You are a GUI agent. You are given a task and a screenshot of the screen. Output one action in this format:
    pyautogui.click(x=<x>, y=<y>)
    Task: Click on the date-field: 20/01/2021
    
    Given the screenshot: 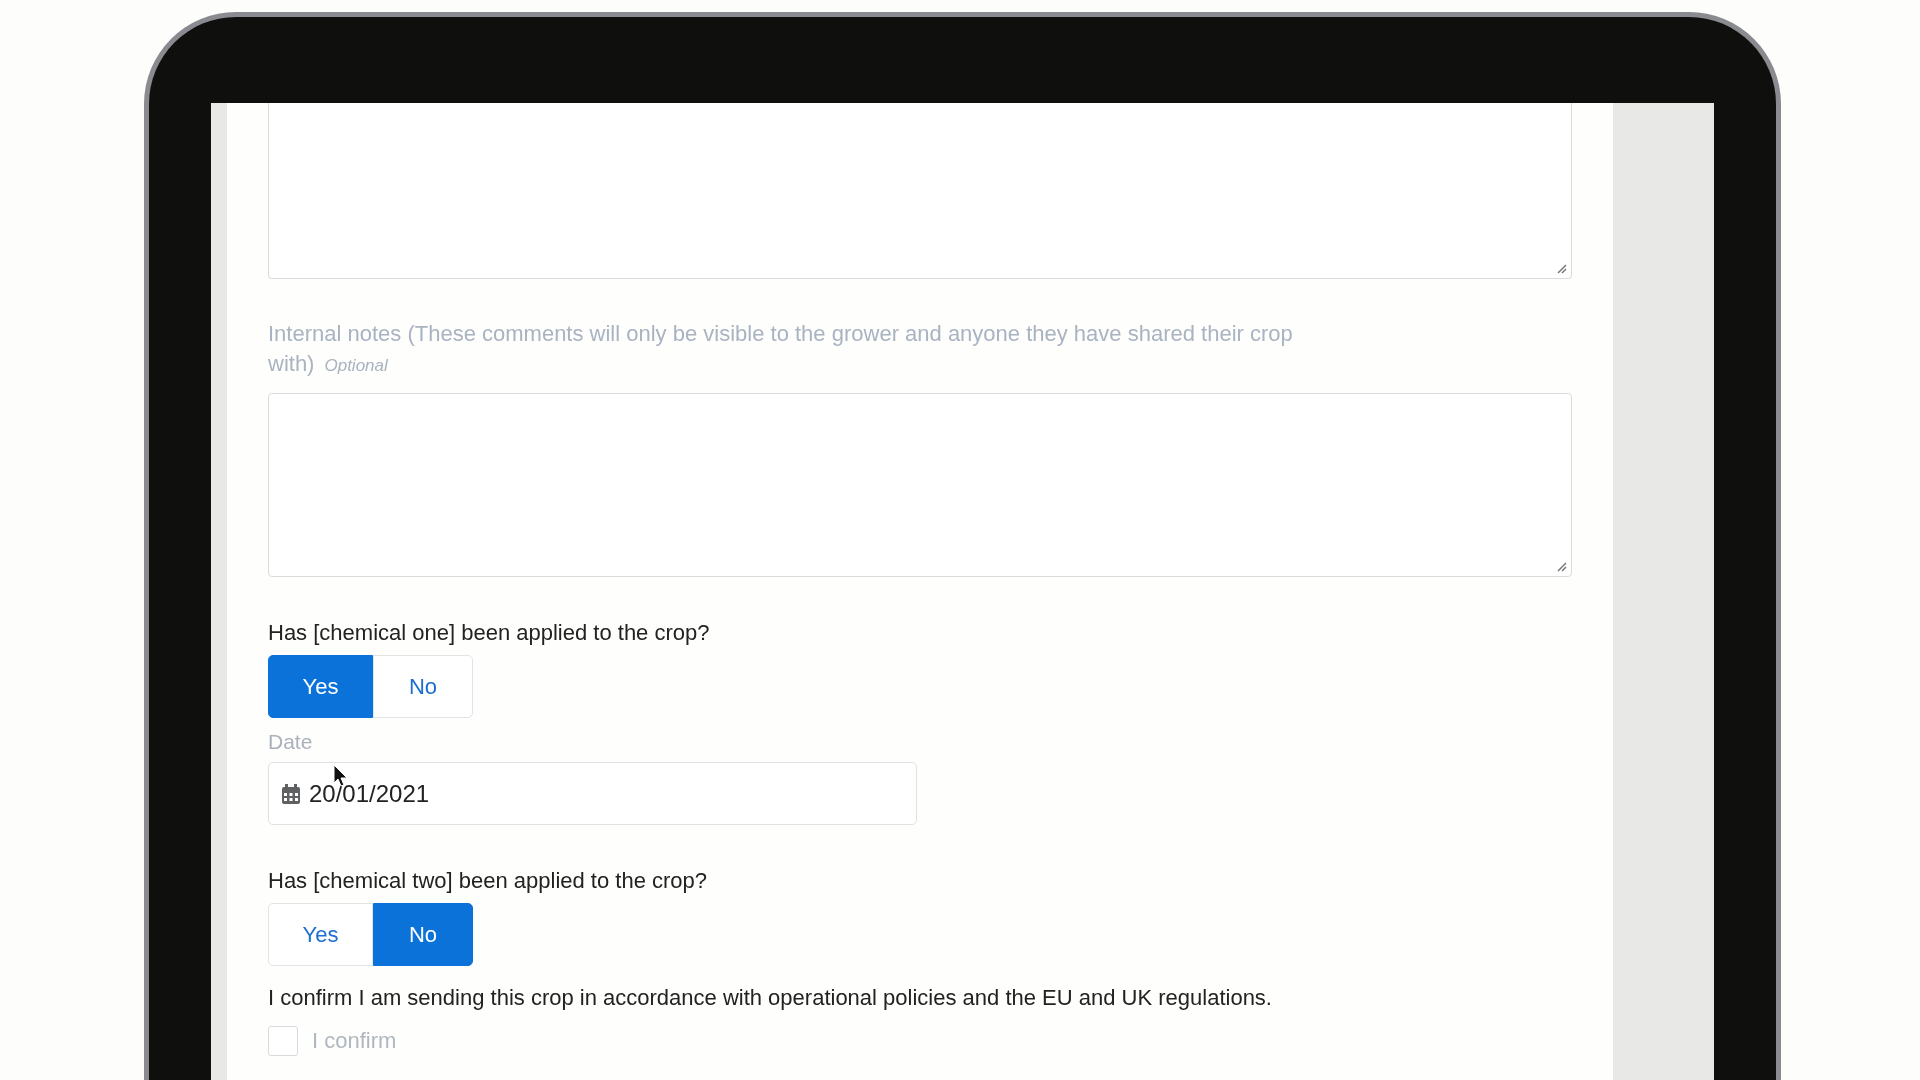 What is the action you would take?
    pyautogui.click(x=592, y=793)
    